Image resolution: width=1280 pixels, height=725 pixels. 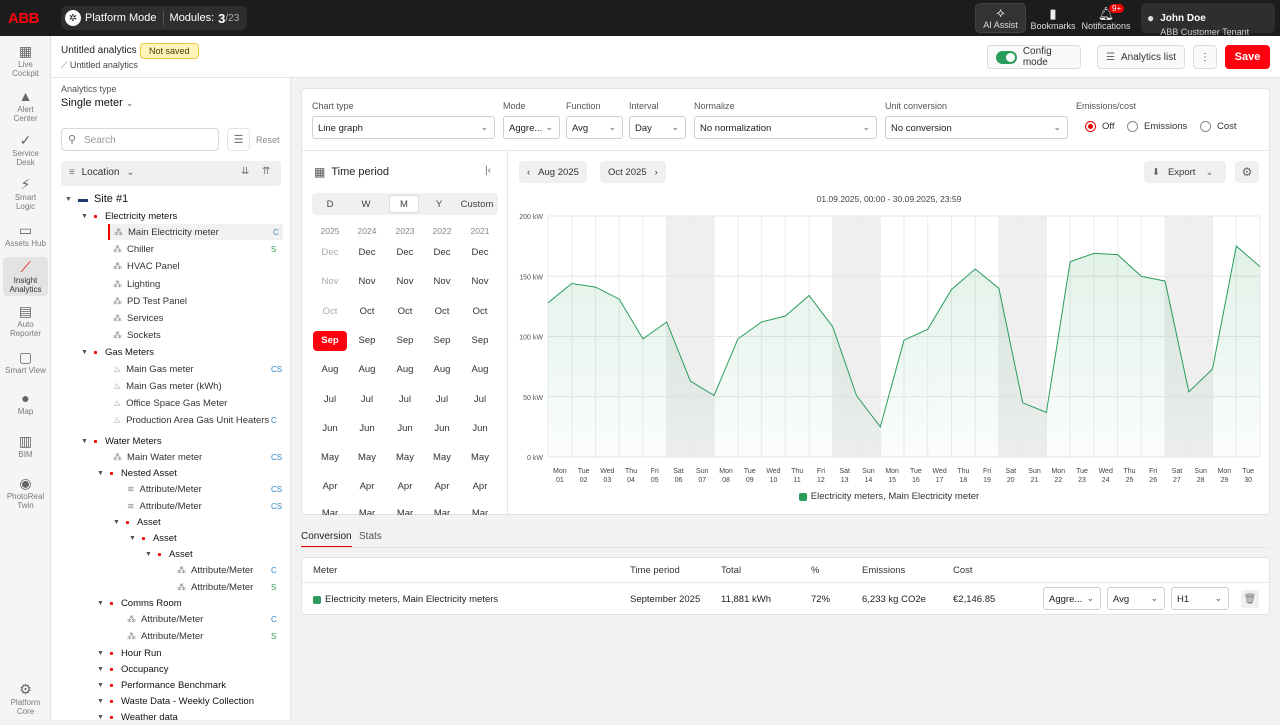 What do you see at coordinates (370, 538) in the screenshot?
I see `tab-stats: Stats` at bounding box center [370, 538].